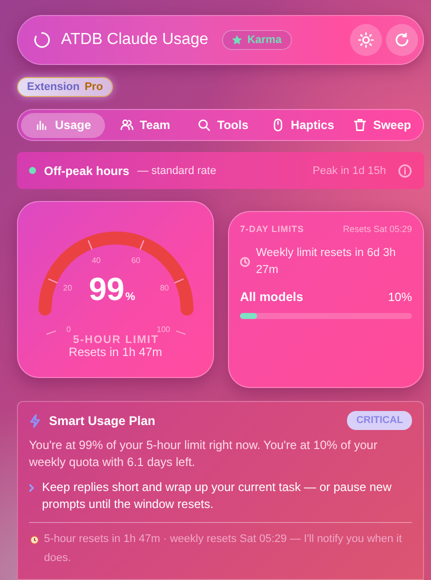 The width and height of the screenshot is (431, 580). What do you see at coordinates (204, 125) in the screenshot?
I see `search-icon` at bounding box center [204, 125].